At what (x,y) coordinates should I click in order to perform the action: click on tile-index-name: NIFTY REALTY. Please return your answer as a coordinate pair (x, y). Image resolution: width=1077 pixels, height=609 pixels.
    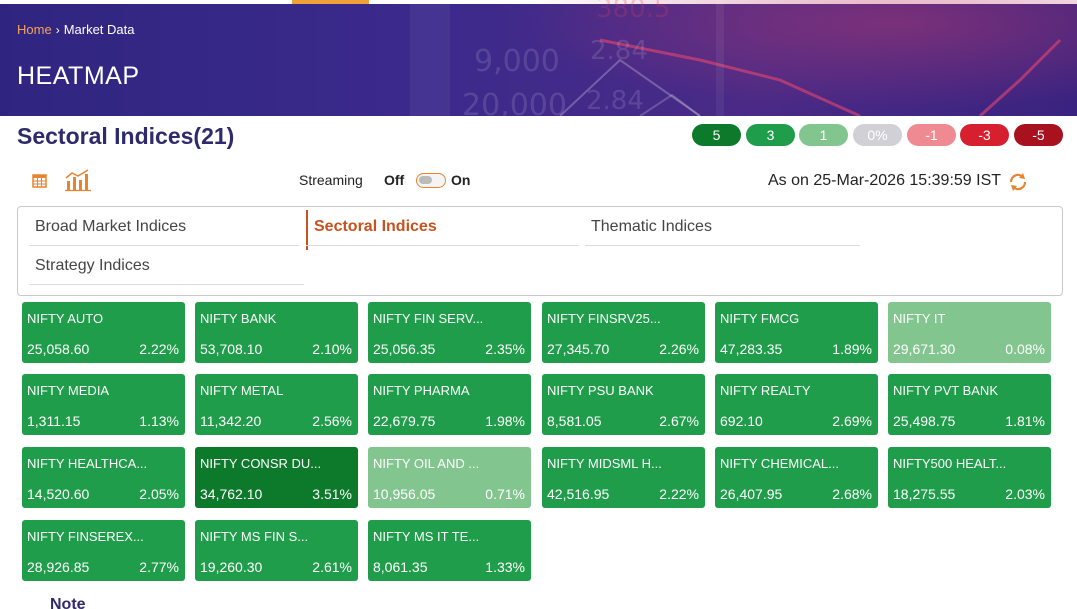
    Looking at the image, I should click on (765, 390).